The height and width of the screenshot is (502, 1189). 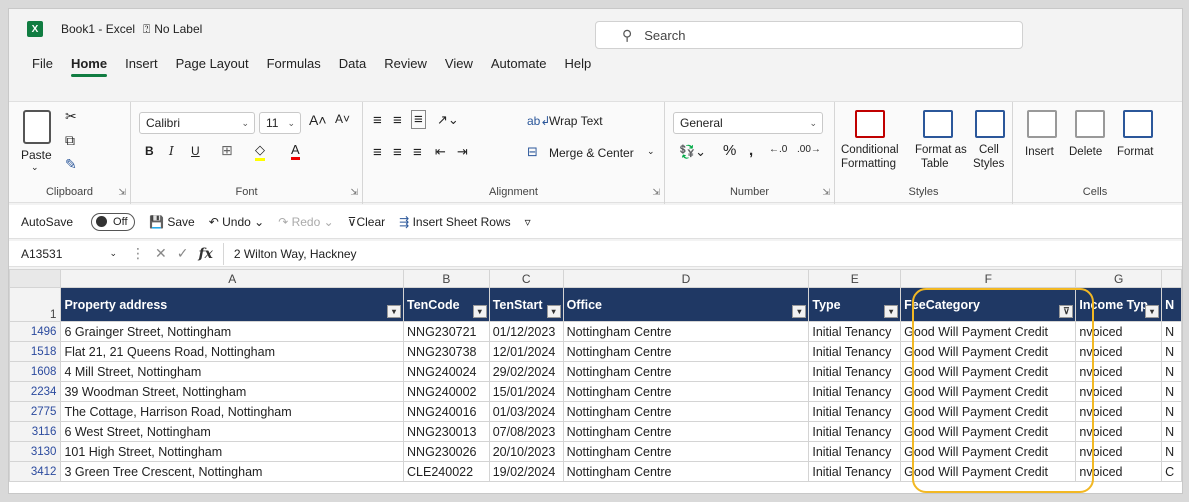 I want to click on cell-styles-button: Cell, so click(x=989, y=150).